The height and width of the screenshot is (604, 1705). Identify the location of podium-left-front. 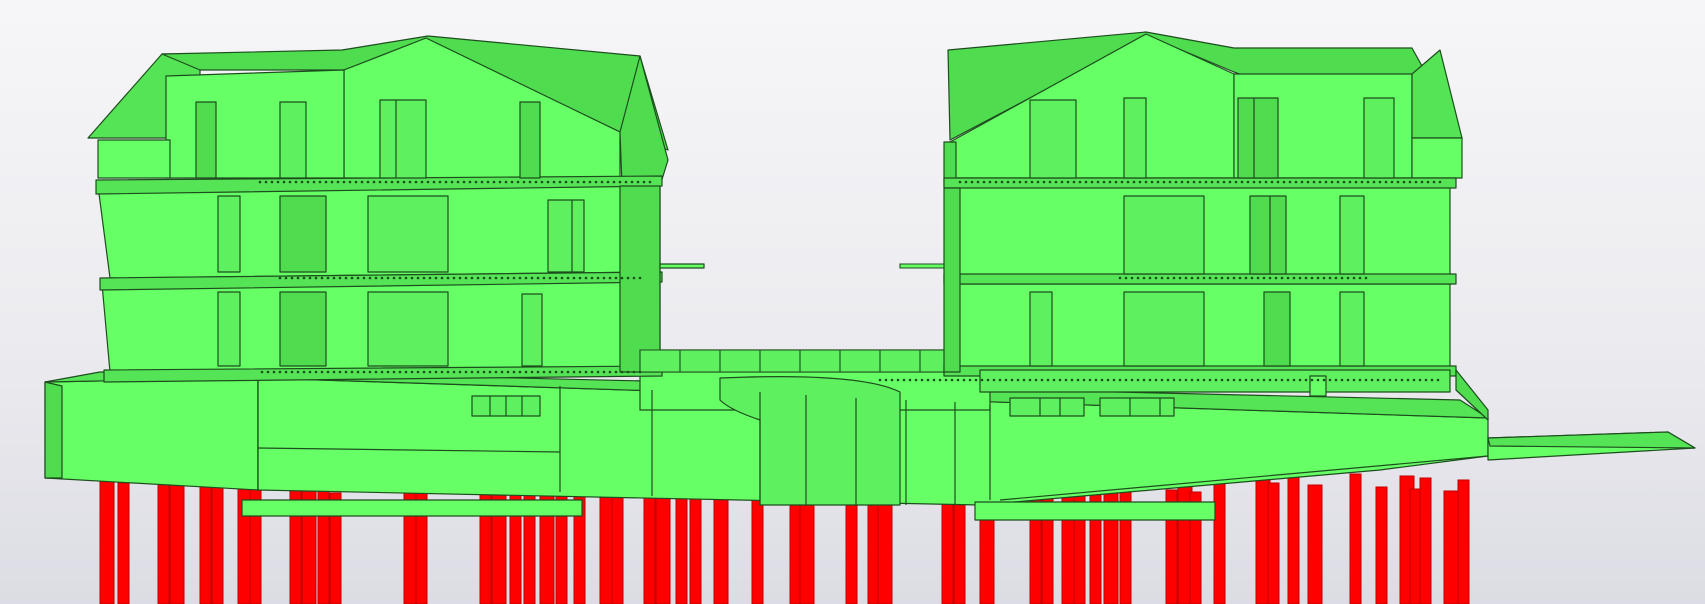
(151, 434).